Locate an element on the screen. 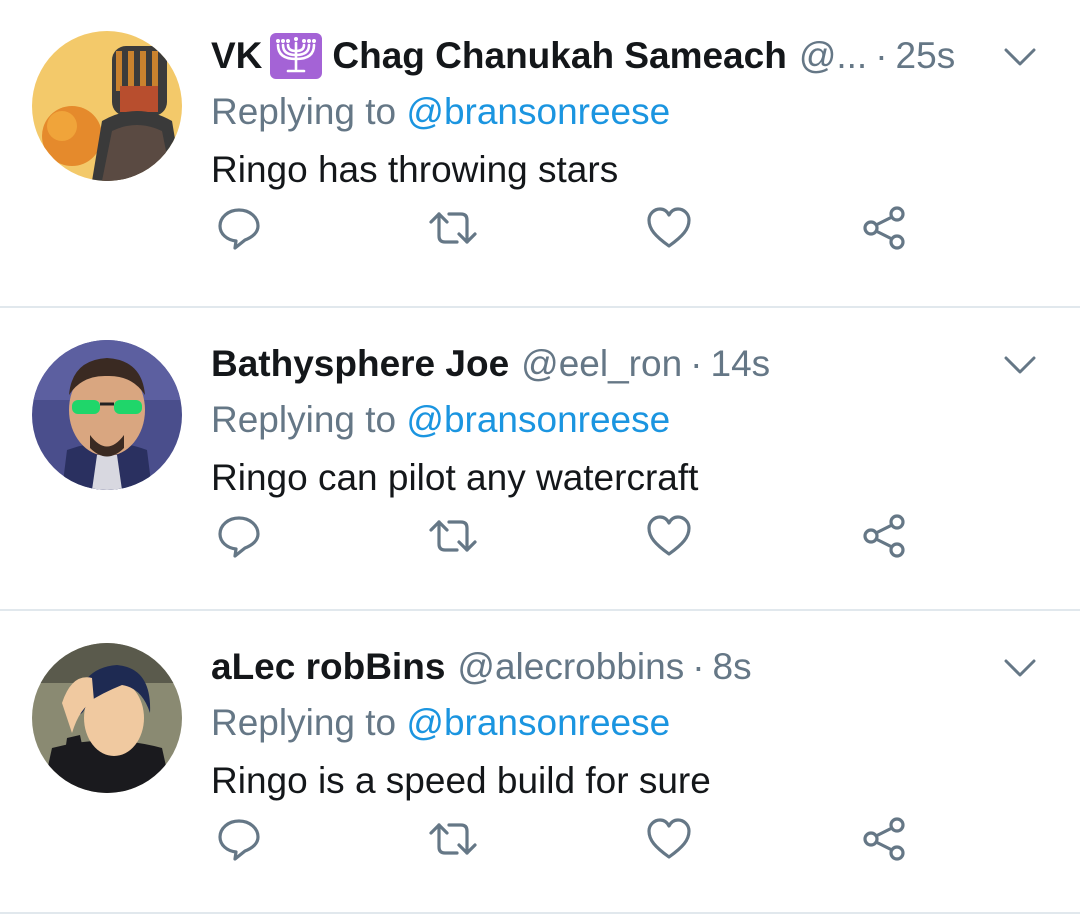 This screenshot has width=1080, height=924. tweet-header: Bathysphere Joe @eel_ron · 14s is located at coordinates (625, 364).